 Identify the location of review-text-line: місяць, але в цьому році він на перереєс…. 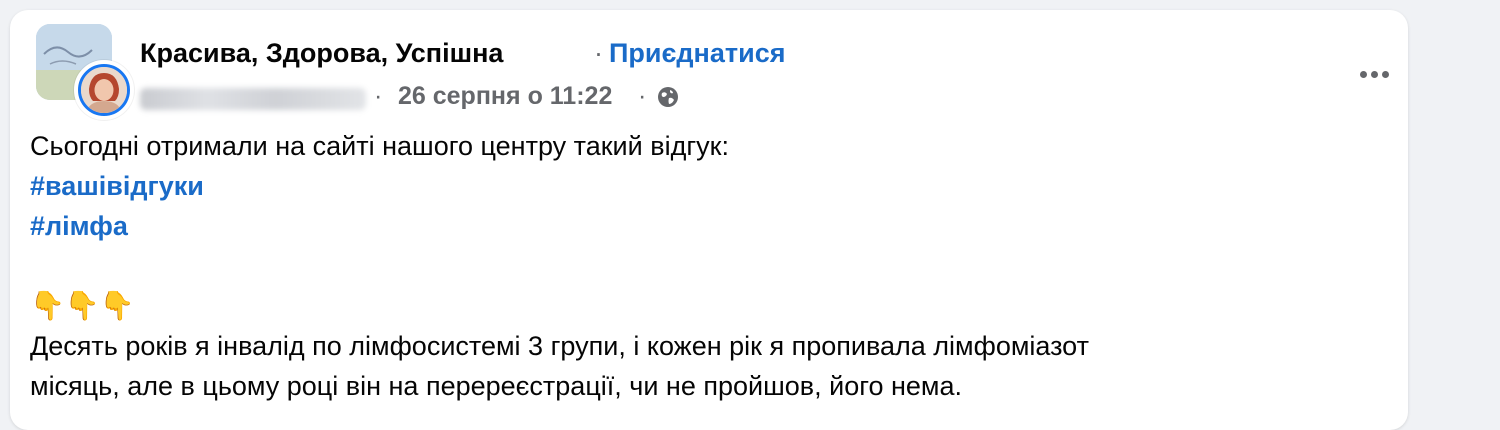
(496, 386).